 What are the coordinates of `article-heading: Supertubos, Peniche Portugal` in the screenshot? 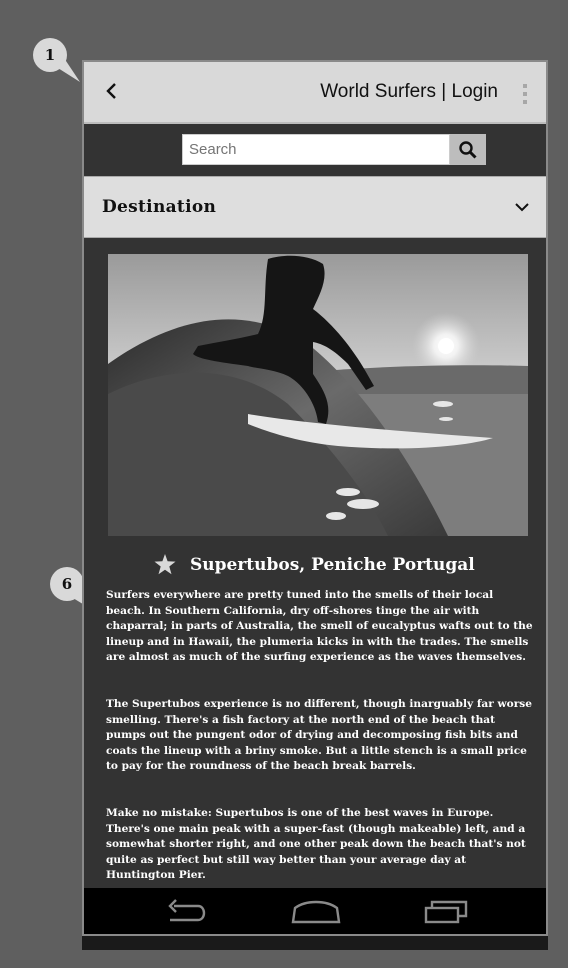 It's located at (314, 564).